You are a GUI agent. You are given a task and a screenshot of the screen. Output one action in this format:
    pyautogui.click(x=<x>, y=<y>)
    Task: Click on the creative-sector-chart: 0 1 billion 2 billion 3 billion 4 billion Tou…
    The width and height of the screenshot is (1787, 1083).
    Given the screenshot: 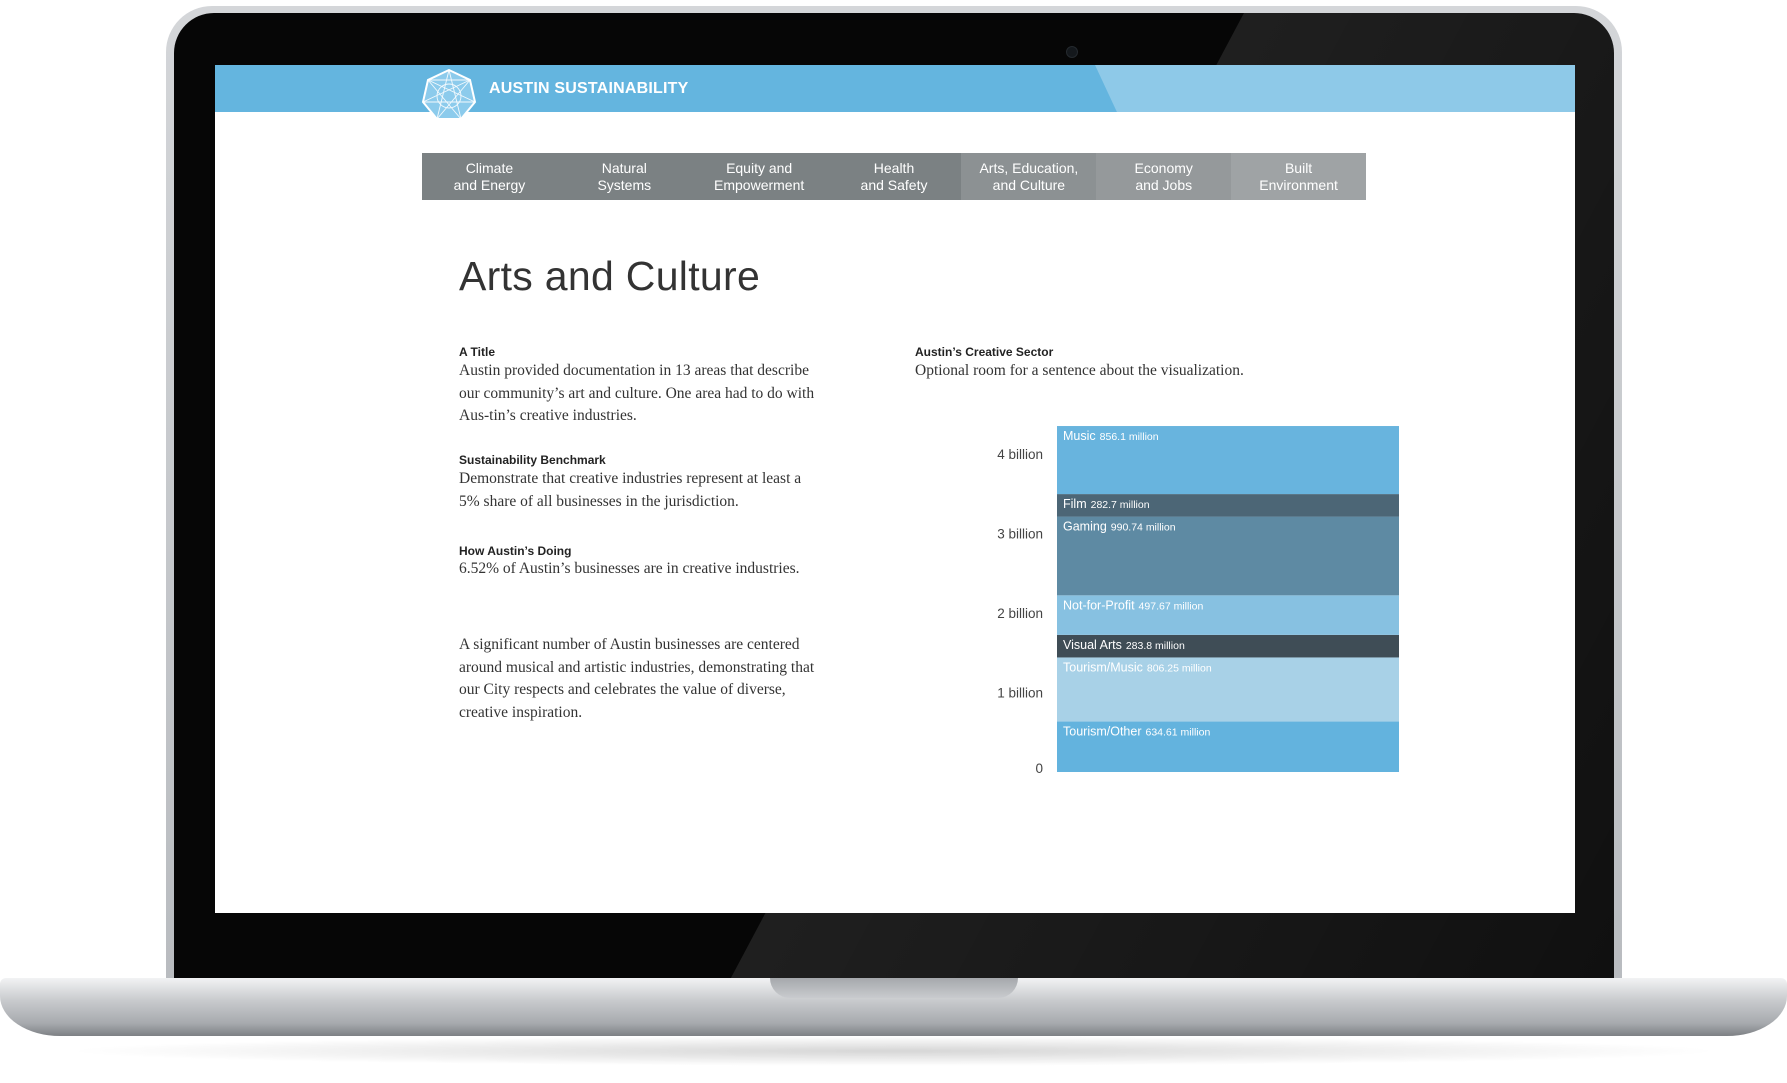 What is the action you would take?
    pyautogui.click(x=1198, y=601)
    